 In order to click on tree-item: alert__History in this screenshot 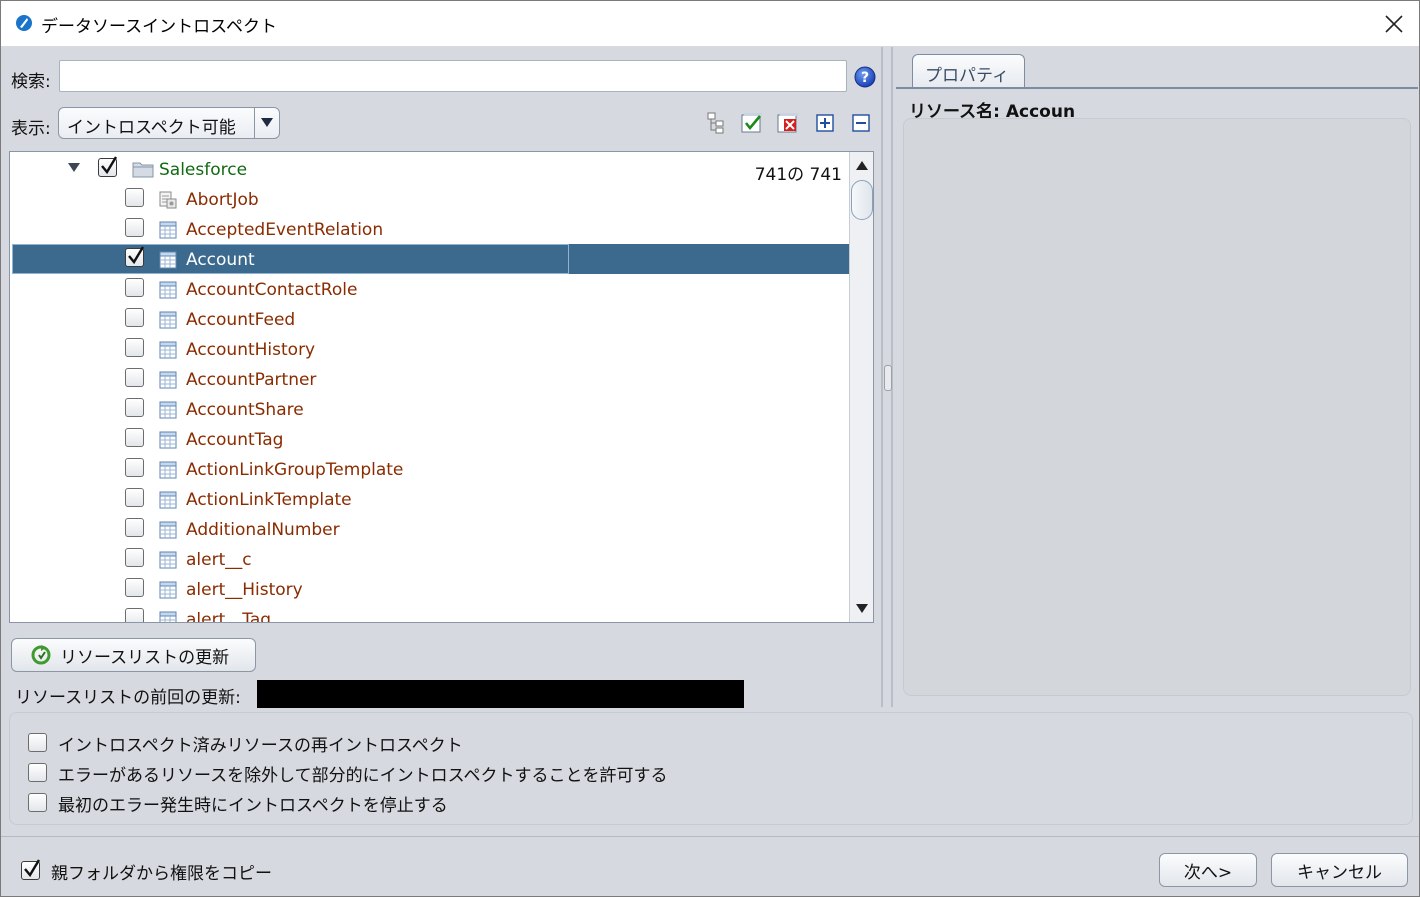, I will do `click(431, 589)`.